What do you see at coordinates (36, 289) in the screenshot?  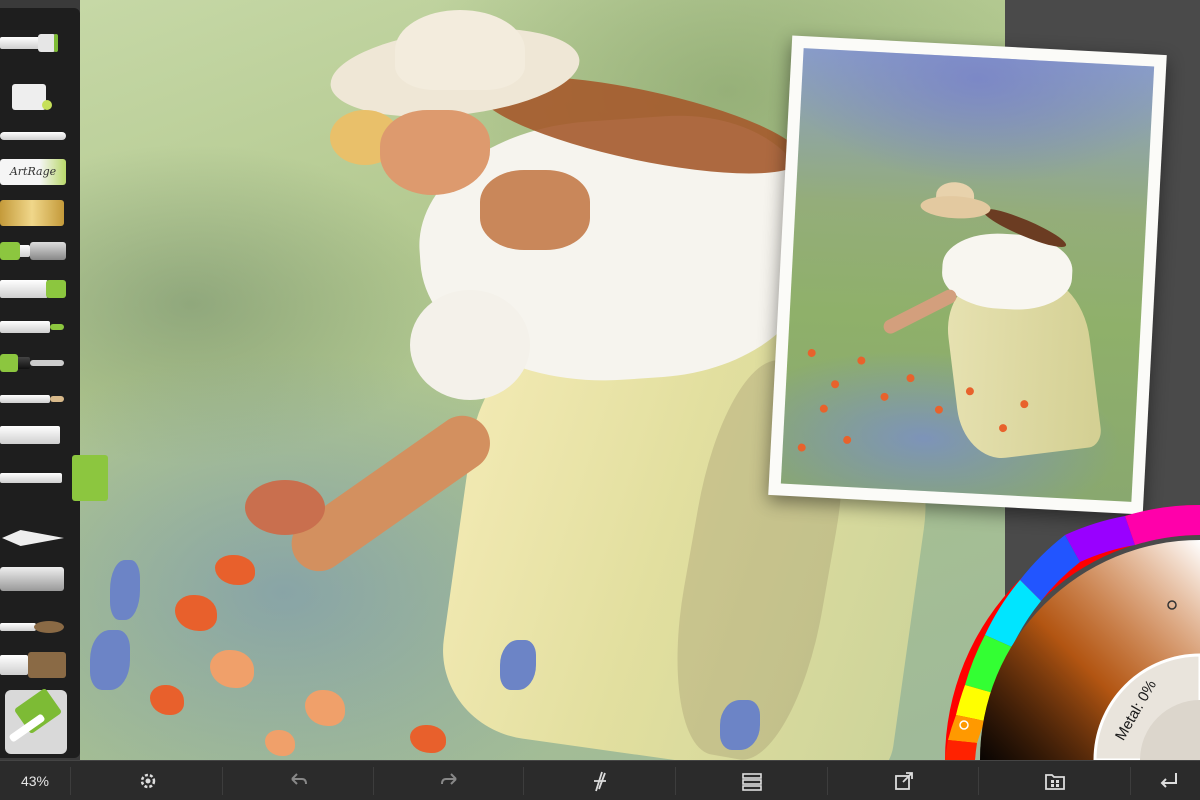 I see `paint-tube-tool-icon` at bounding box center [36, 289].